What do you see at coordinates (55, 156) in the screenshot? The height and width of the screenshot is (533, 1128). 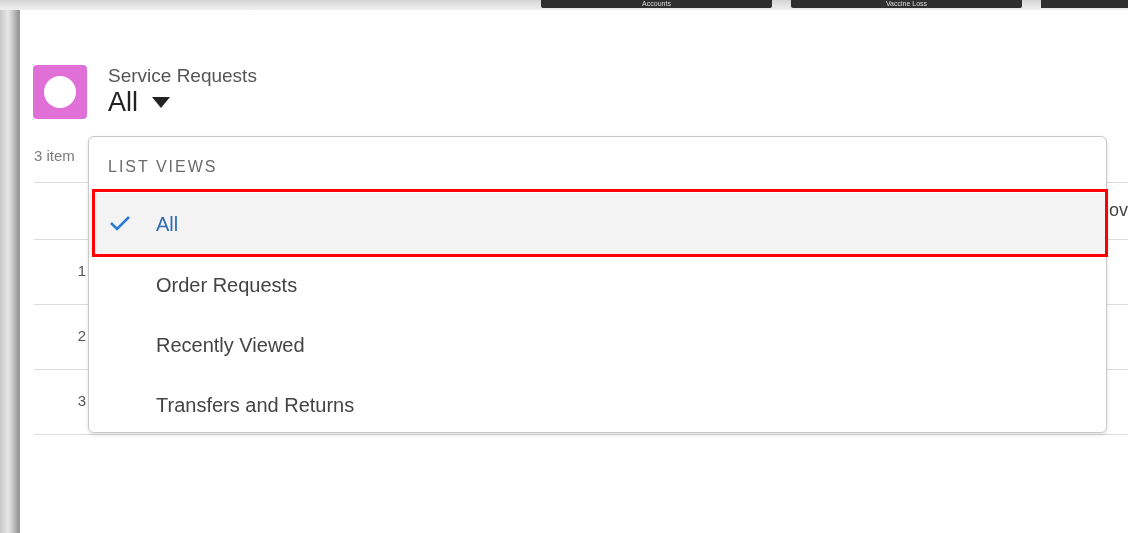 I see `item-count: 3 item` at bounding box center [55, 156].